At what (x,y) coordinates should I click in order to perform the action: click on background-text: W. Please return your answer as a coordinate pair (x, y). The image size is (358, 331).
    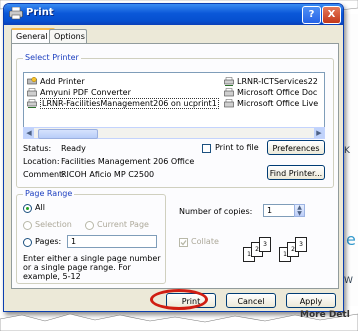
    Looking at the image, I should click on (348, 281).